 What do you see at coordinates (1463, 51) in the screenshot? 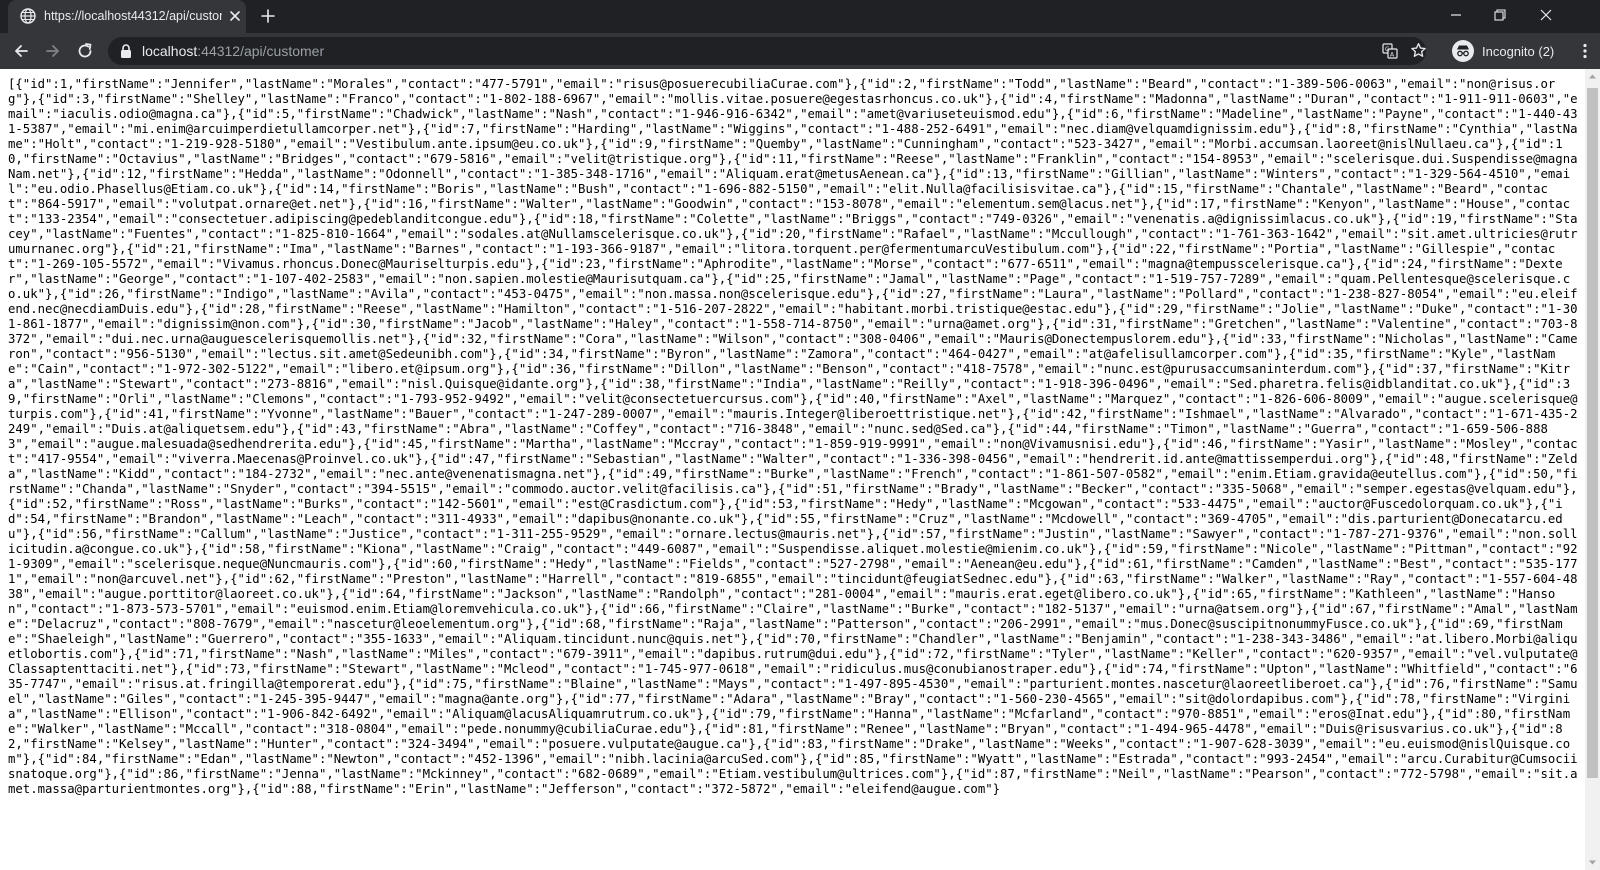
I see `incognito-icon` at bounding box center [1463, 51].